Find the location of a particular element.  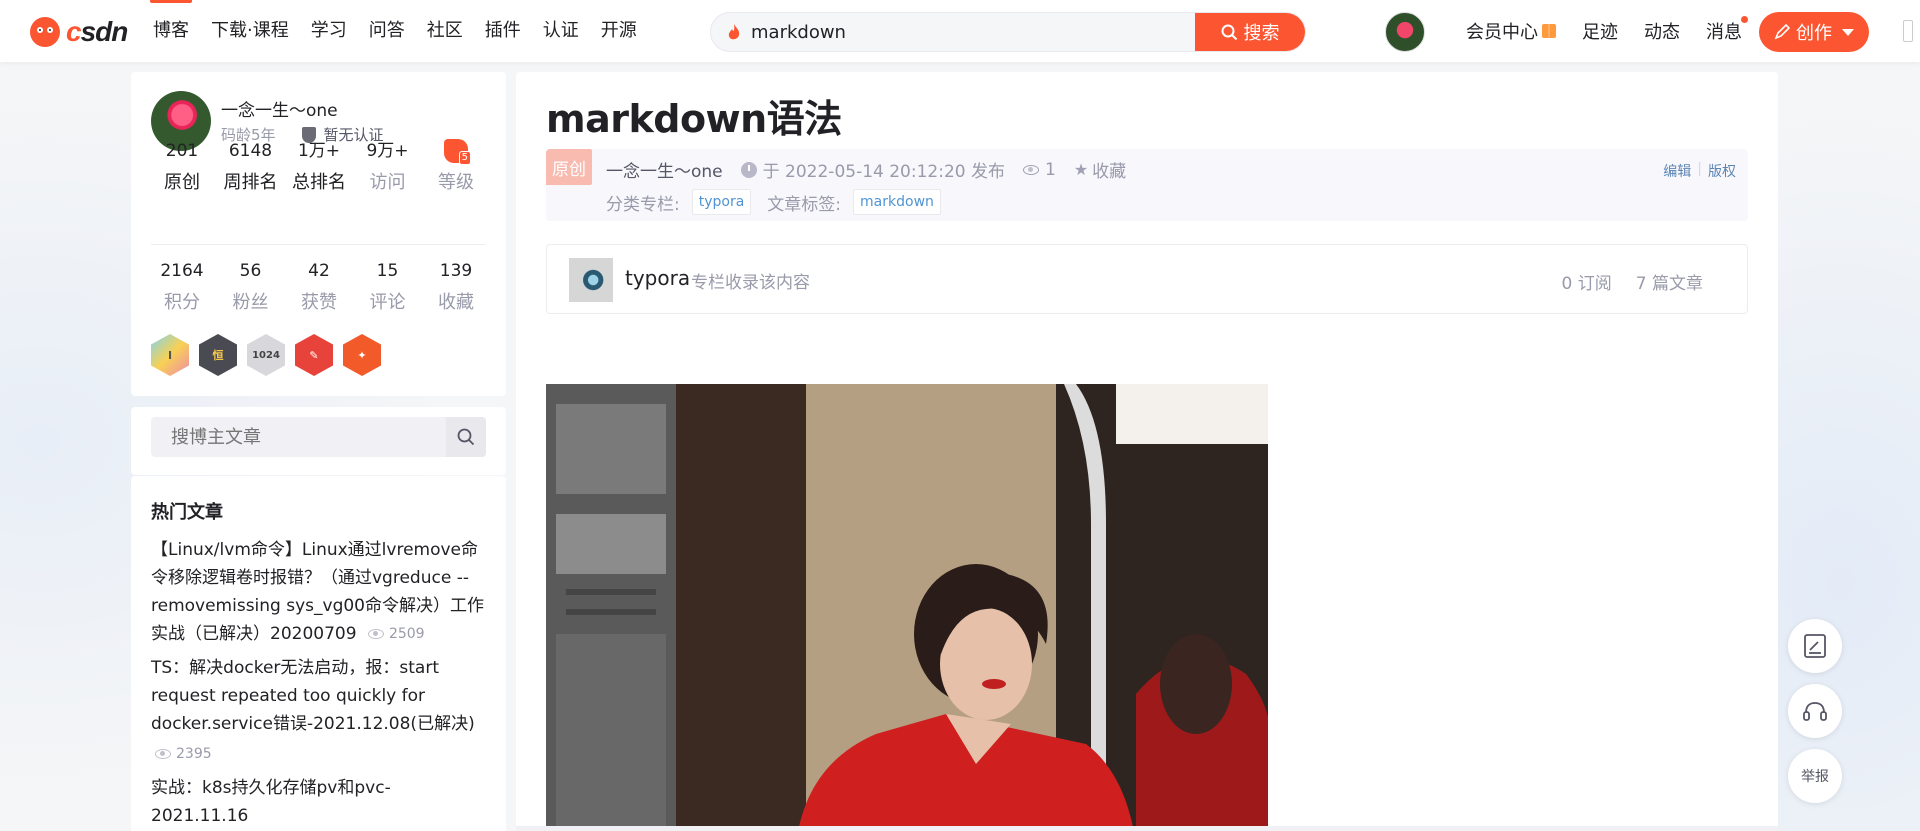

favorite-action: ★ 收藏 is located at coordinates (1100, 169).